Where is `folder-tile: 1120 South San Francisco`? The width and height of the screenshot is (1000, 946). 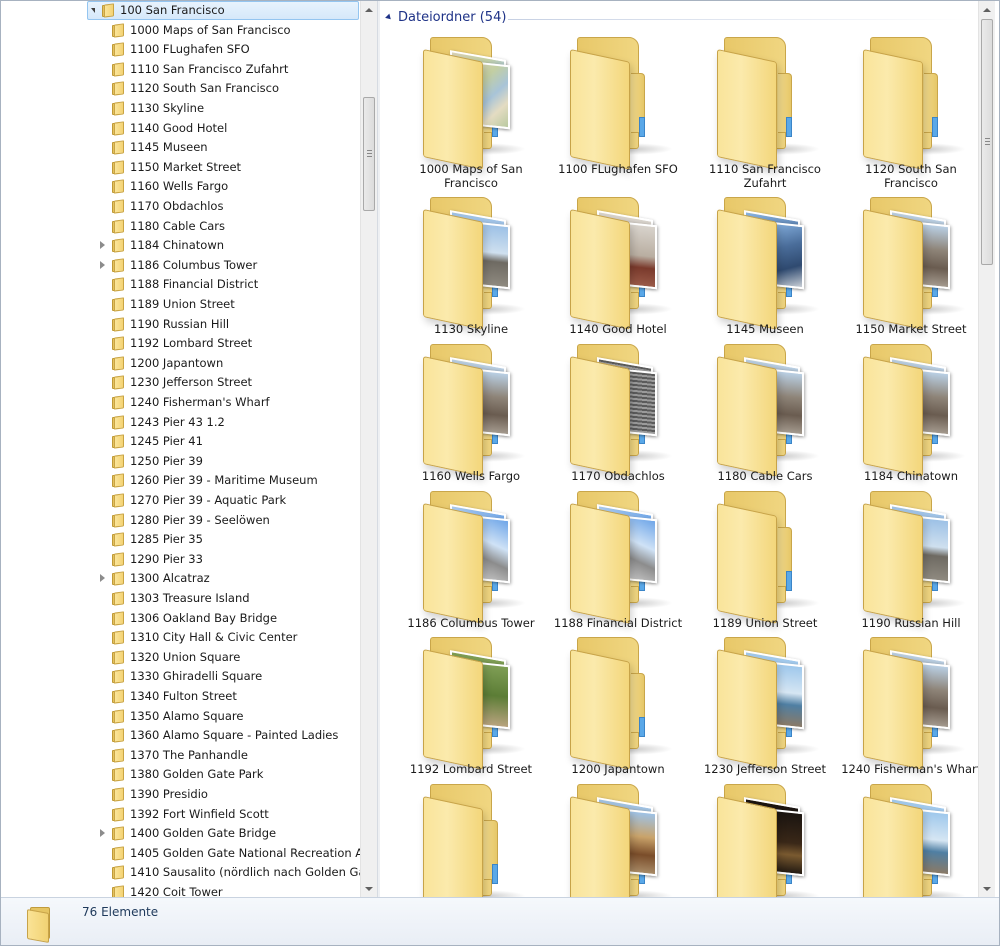 folder-tile: 1120 South San Francisco is located at coordinates (908, 112).